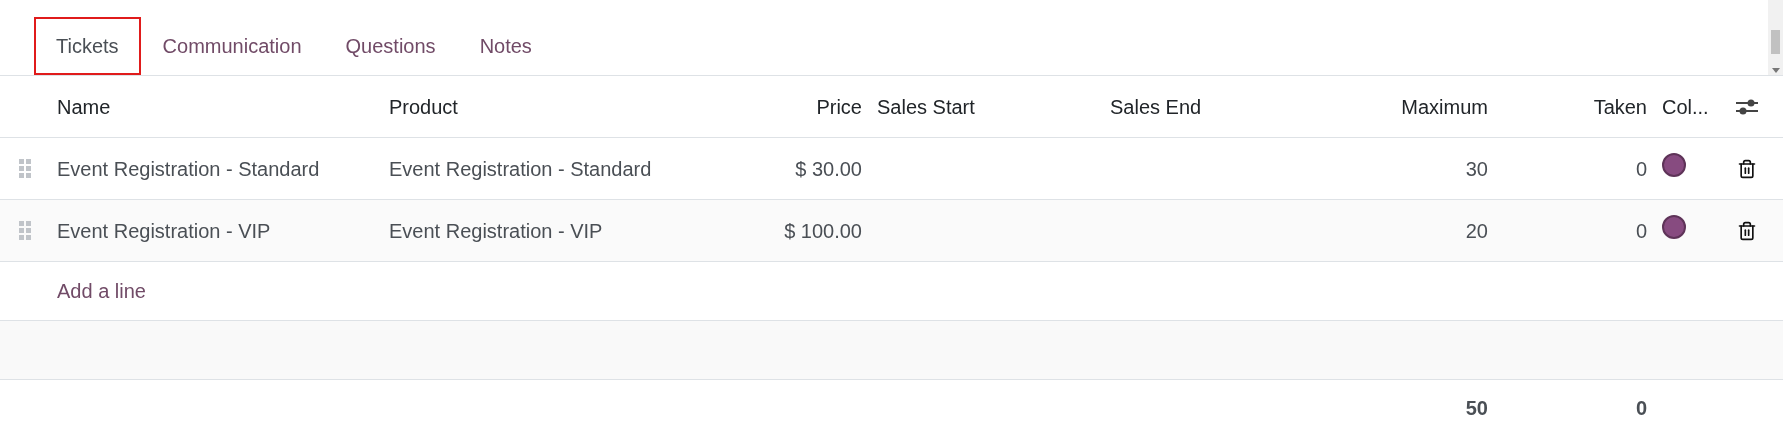  What do you see at coordinates (828, 169) in the screenshot?
I see `table-cell-text: $ 30.00` at bounding box center [828, 169].